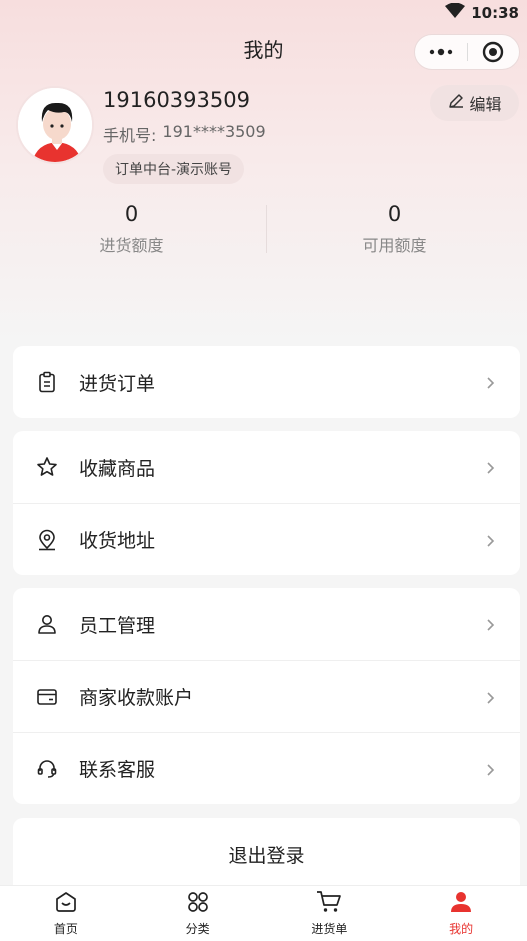 This screenshot has height=941, width=527. Describe the element at coordinates (130, 135) in the screenshot. I see `phone-label: 手机号:` at that location.